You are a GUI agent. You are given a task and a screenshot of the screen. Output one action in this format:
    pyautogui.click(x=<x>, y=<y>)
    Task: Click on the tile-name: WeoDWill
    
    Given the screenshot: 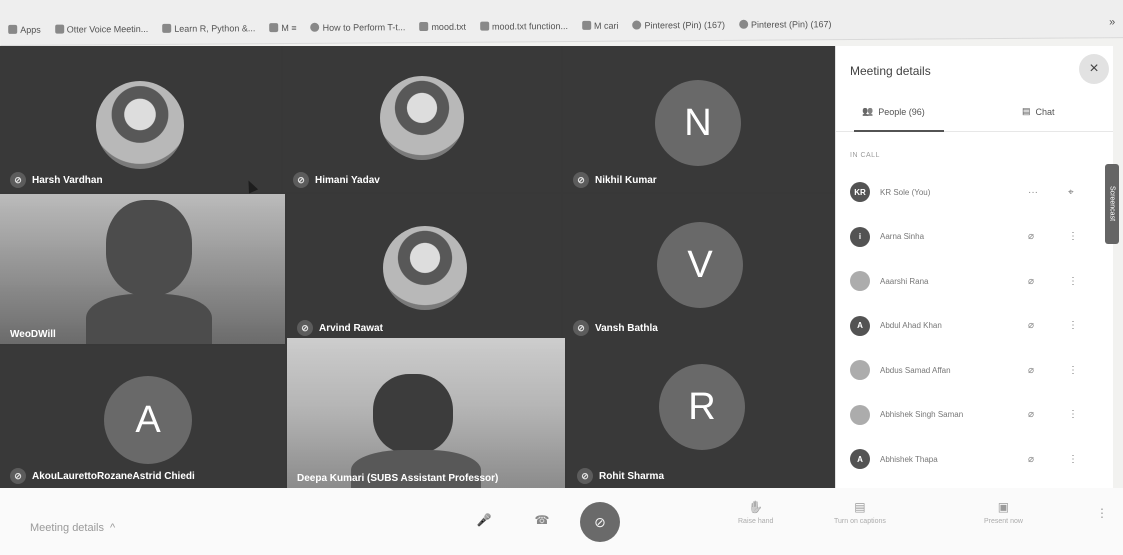 What is the action you would take?
    pyautogui.click(x=33, y=334)
    